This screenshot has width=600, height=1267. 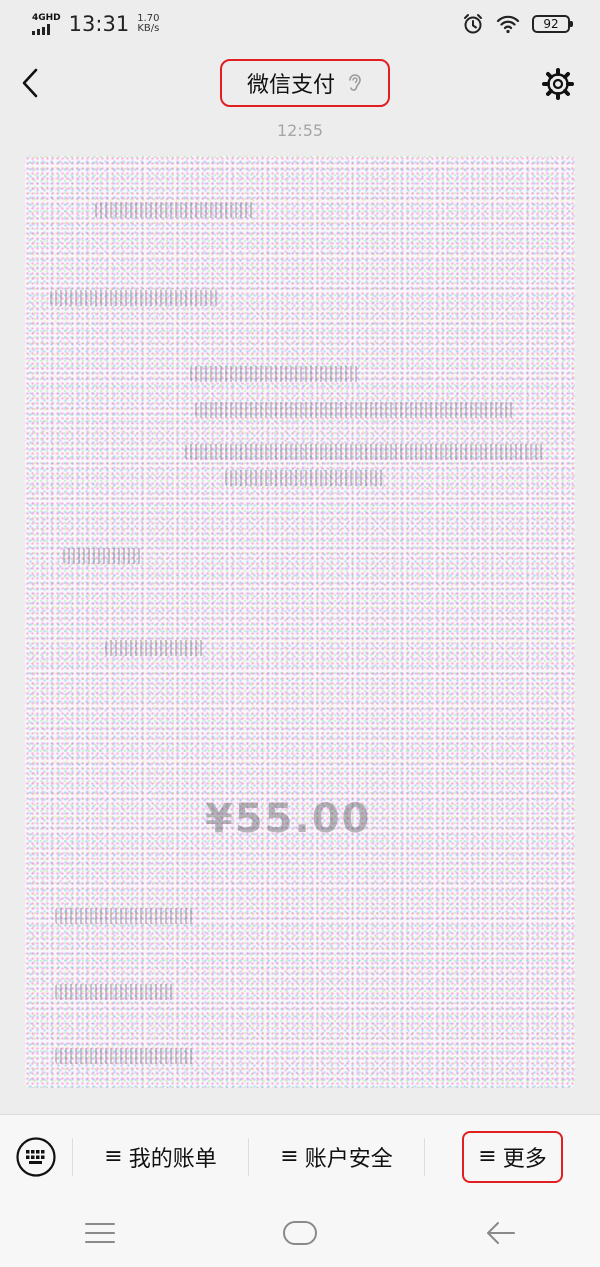 I want to click on system-nav-bar, so click(x=300, y=1232).